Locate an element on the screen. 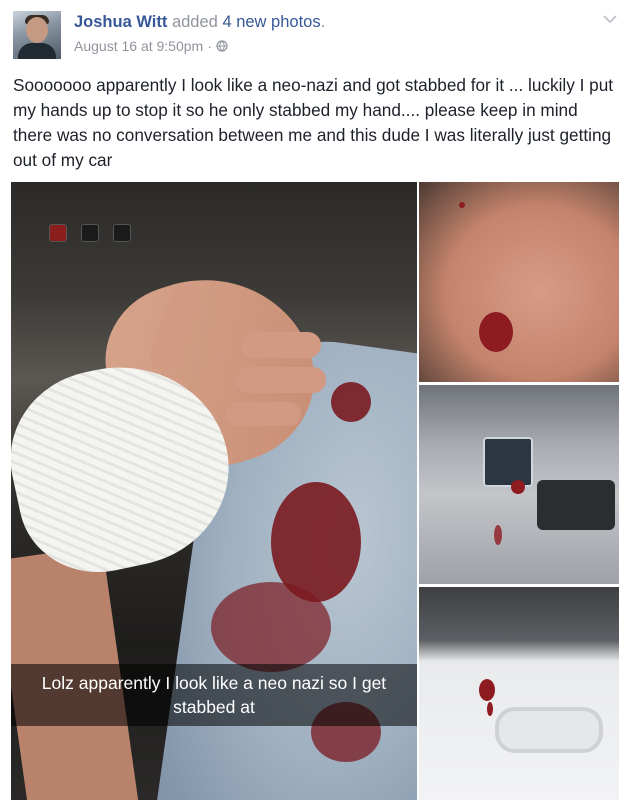 The width and height of the screenshot is (631, 800). dashboard-buttons is located at coordinates (90, 233).